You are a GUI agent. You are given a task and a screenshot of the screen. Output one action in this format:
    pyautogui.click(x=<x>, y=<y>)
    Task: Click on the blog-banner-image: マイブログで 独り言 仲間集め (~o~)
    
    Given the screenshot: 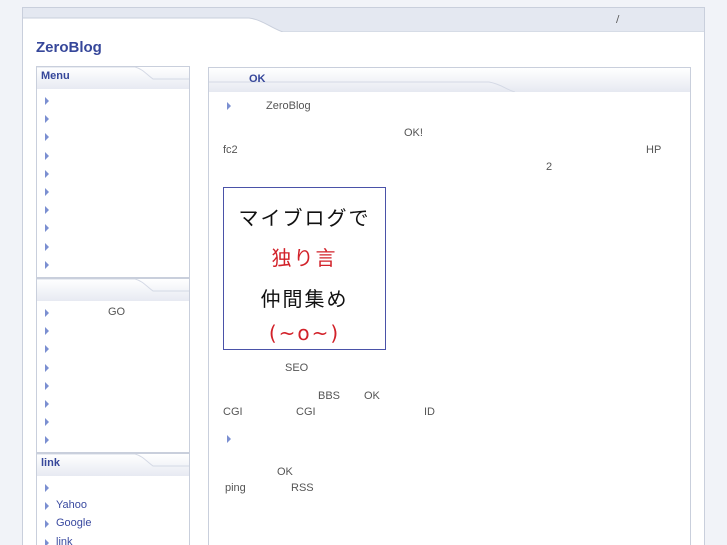 What is the action you would take?
    pyautogui.click(x=304, y=268)
    